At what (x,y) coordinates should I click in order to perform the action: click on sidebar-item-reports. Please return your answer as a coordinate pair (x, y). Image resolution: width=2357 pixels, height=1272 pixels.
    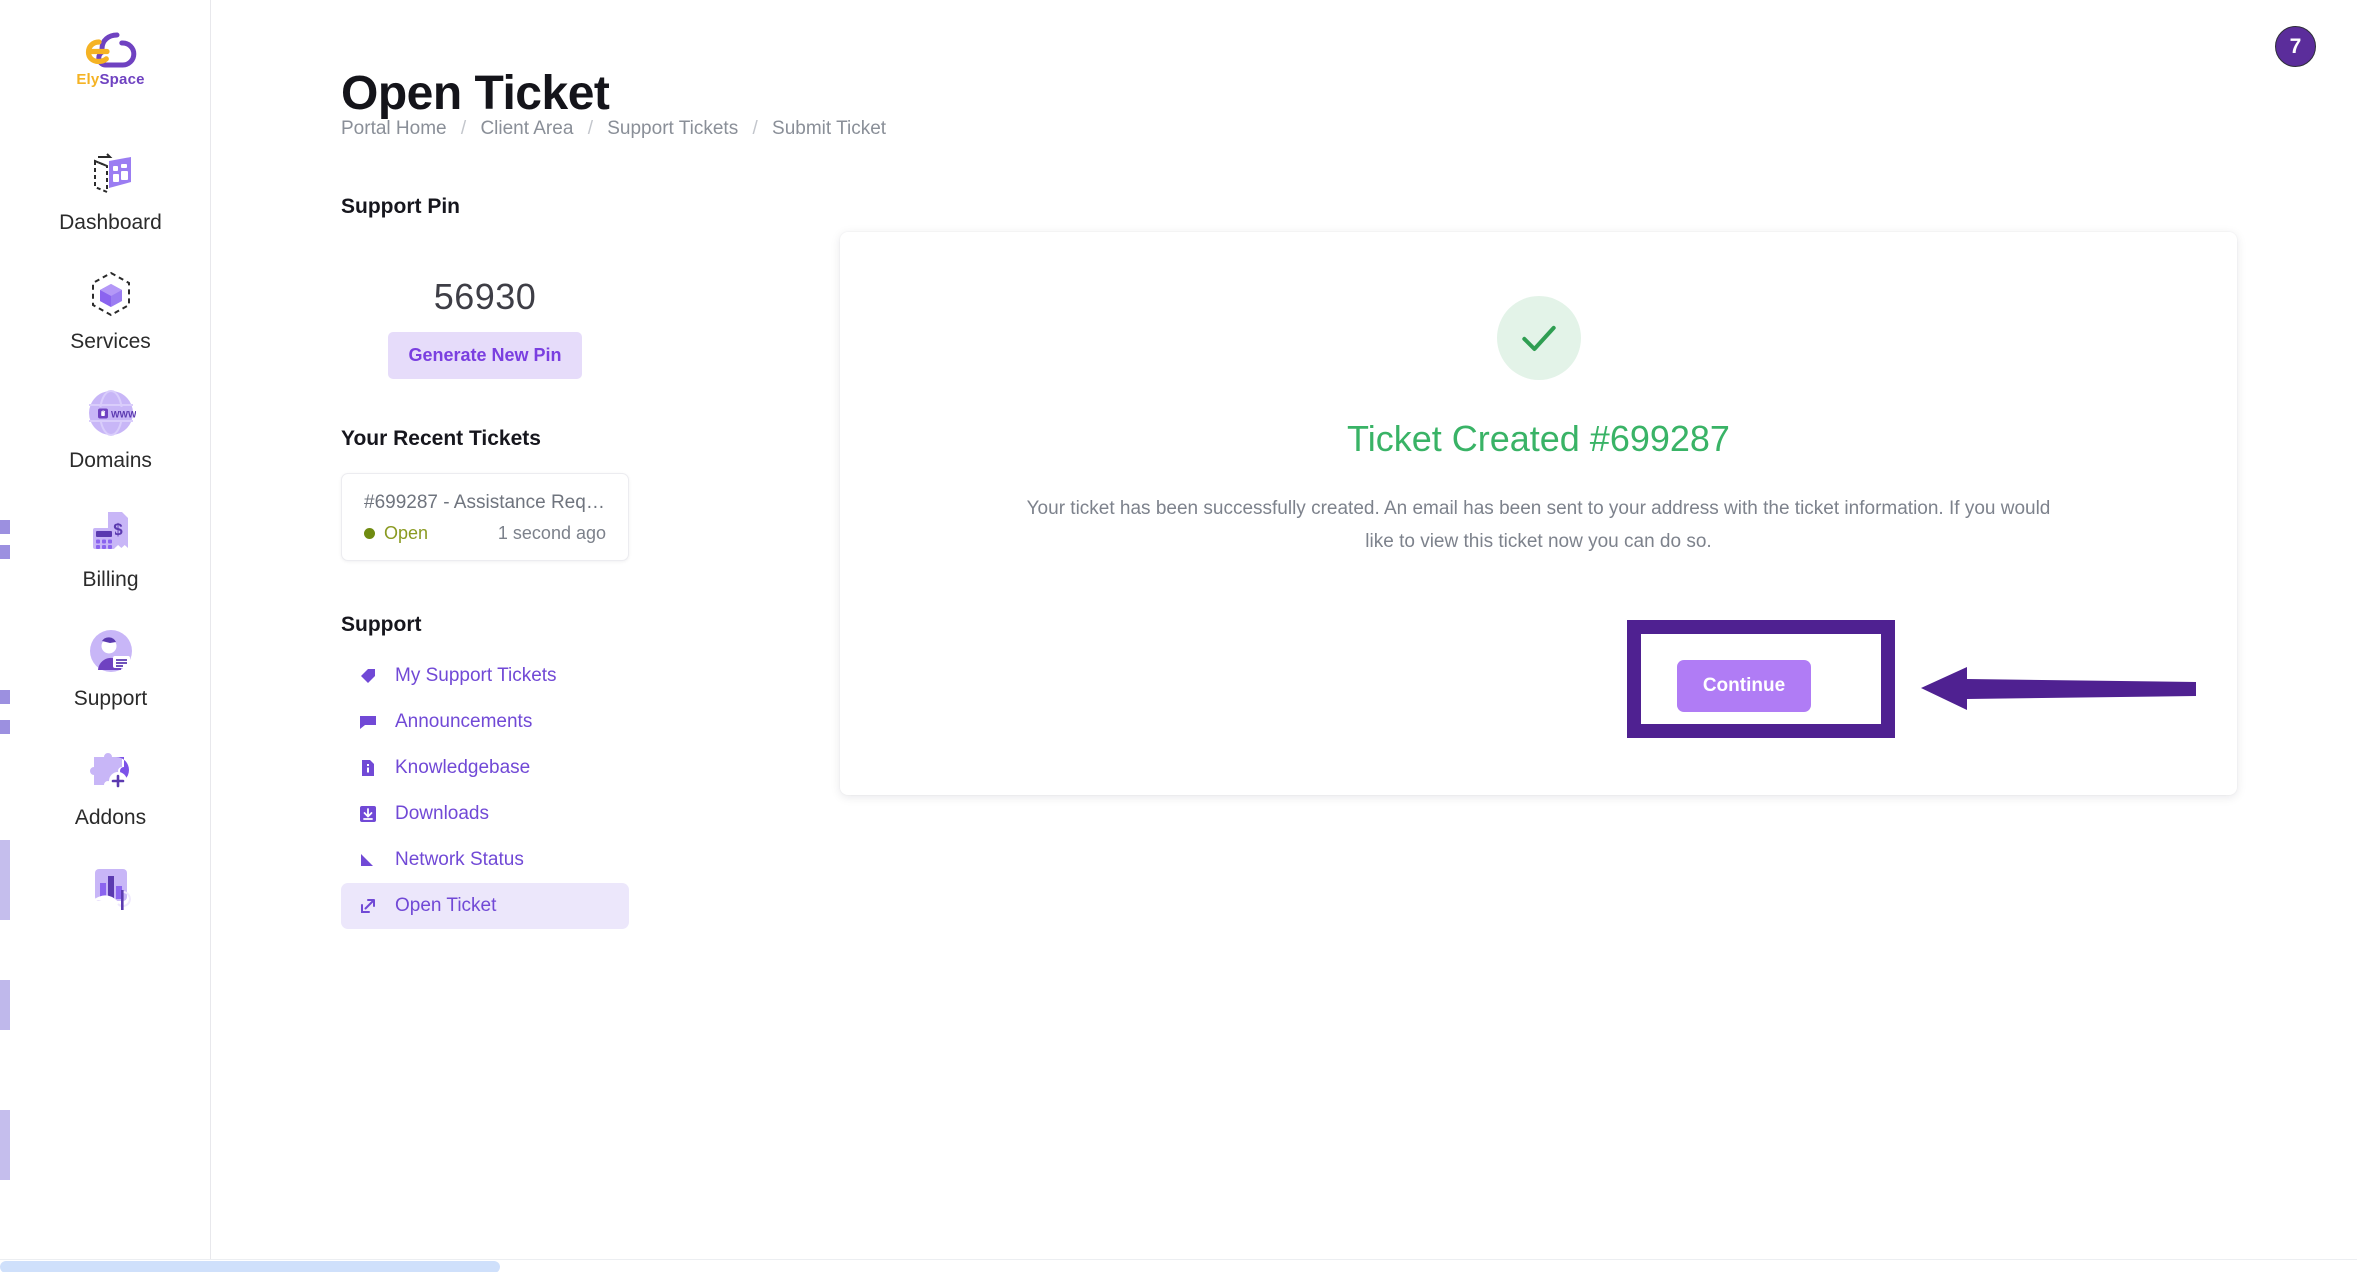
    Looking at the image, I should click on (110, 895).